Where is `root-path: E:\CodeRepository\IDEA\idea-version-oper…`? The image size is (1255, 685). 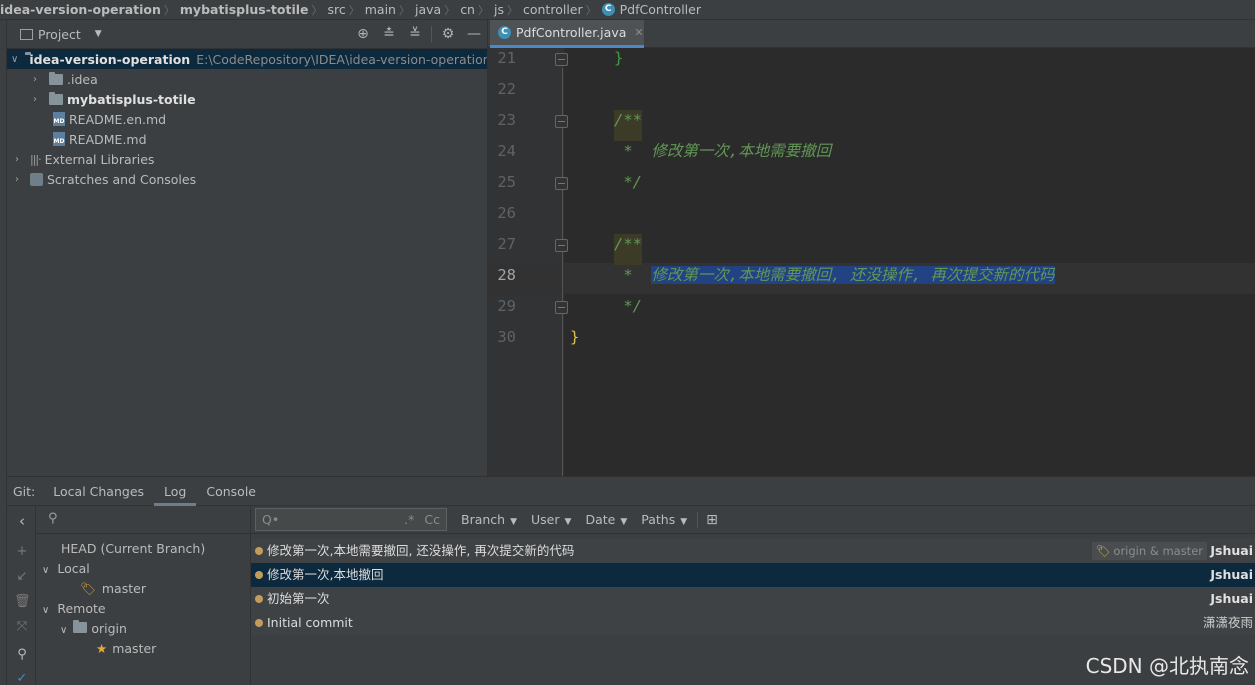 root-path: E:\CodeRepository\IDEA\idea-version-oper… is located at coordinates (343, 59).